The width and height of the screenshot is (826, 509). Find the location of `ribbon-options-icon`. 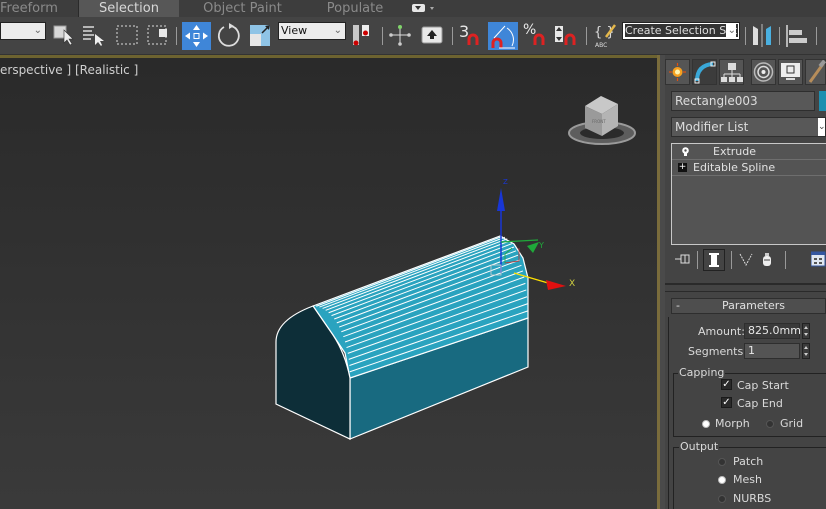

ribbon-options-icon is located at coordinates (418, 8).